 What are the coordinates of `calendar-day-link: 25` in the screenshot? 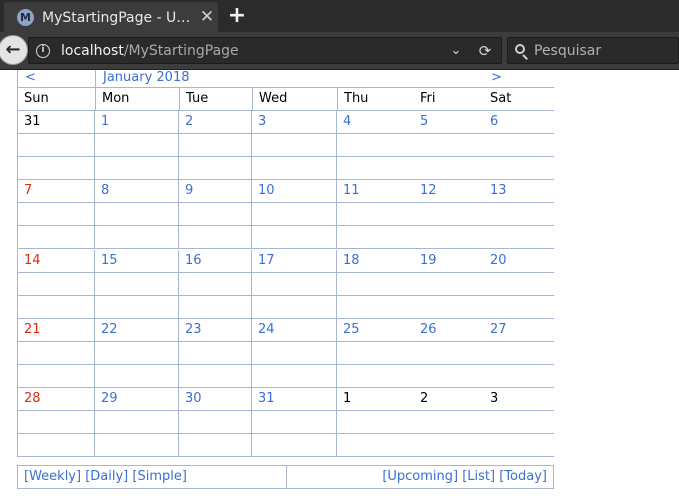 It's located at (348, 330).